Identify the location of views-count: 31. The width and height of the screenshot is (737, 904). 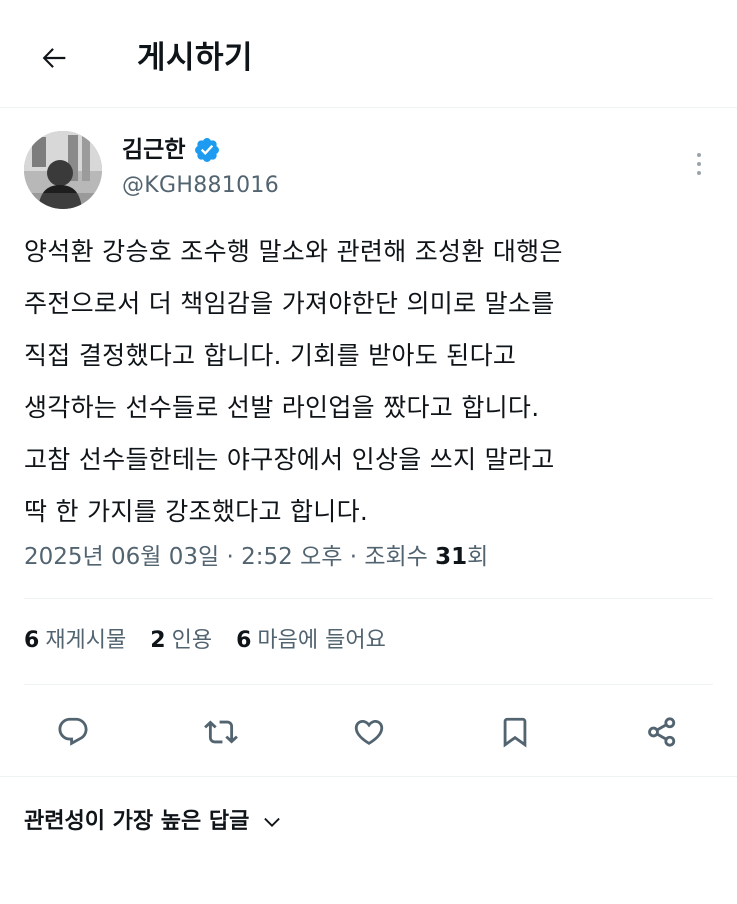
(451, 557).